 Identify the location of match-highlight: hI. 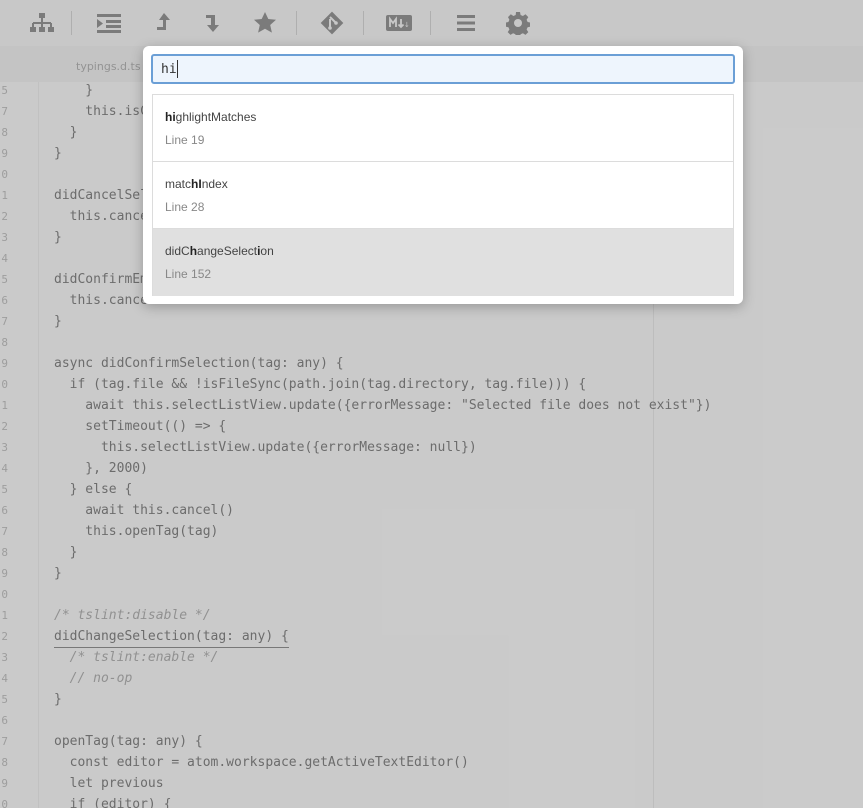
(196, 184).